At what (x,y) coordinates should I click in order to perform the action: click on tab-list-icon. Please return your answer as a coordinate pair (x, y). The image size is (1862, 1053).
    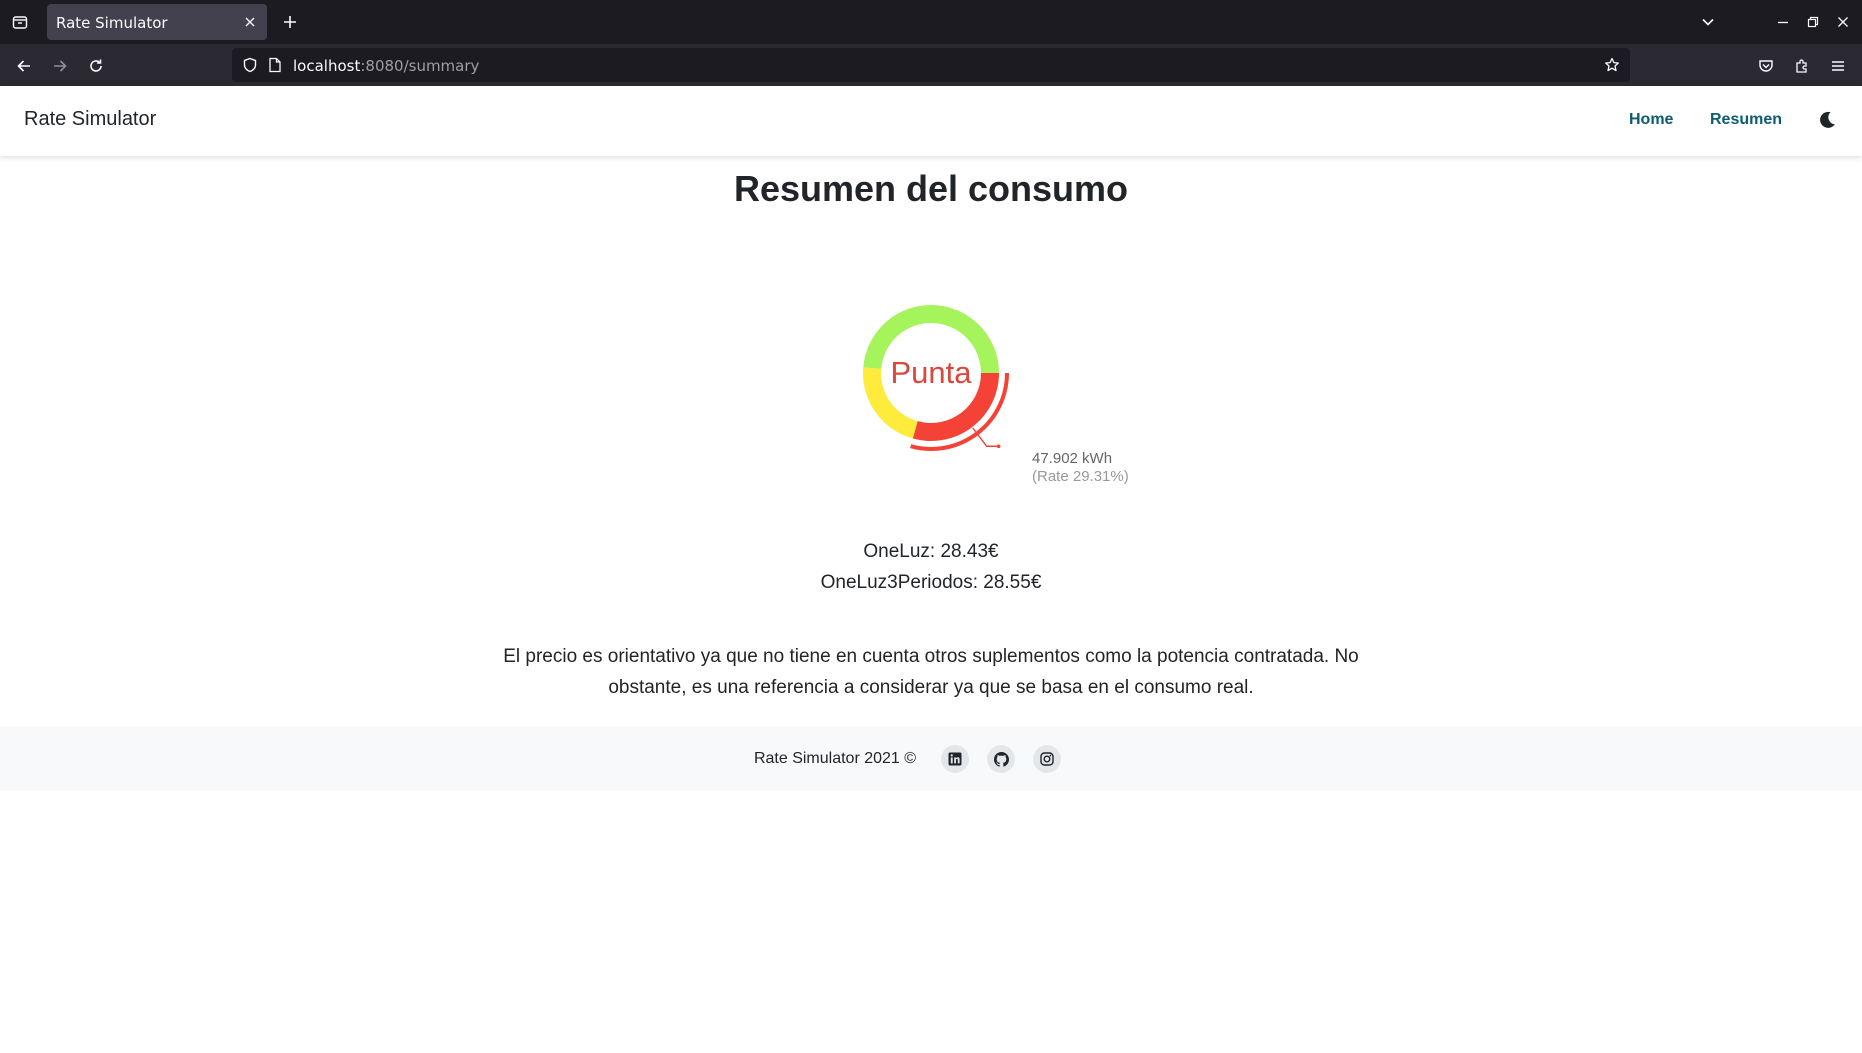
    Looking at the image, I should click on (20, 22).